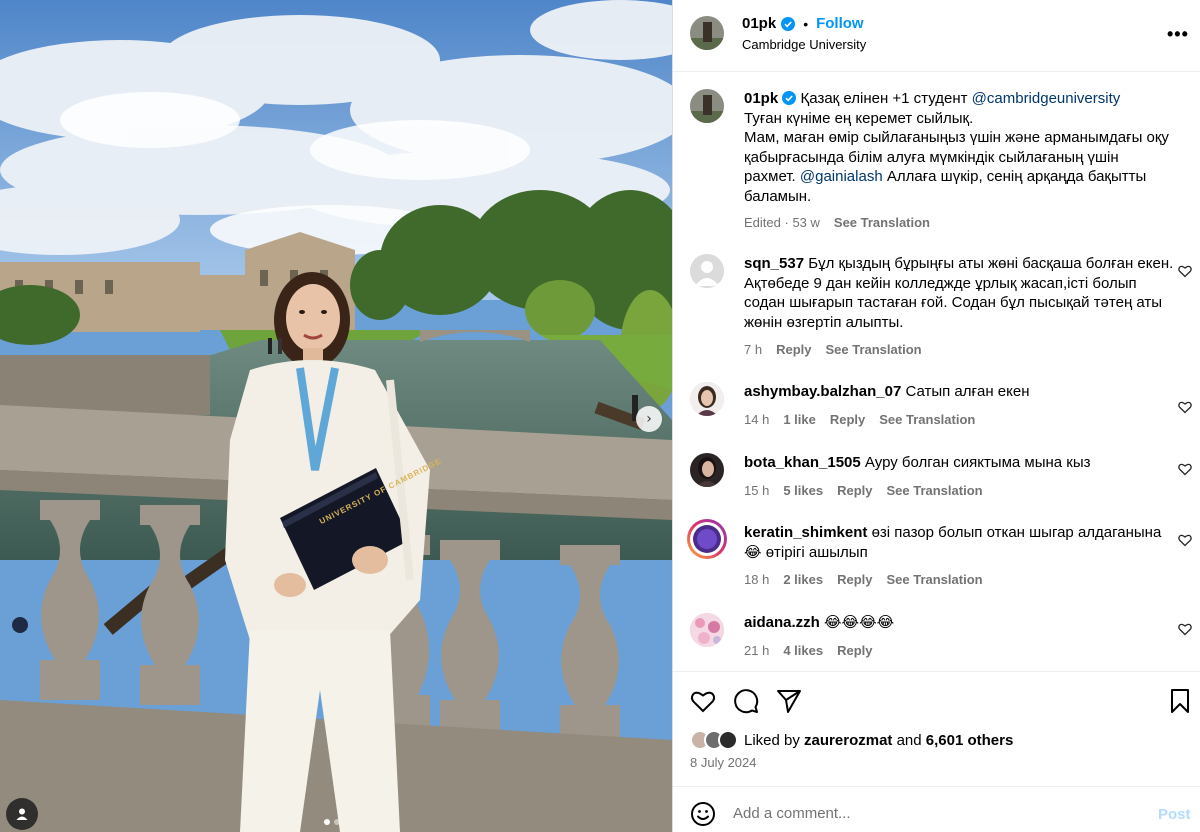 This screenshot has height=832, width=1200. What do you see at coordinates (802, 462) in the screenshot?
I see `comment-username: bota_khan_1505` at bounding box center [802, 462].